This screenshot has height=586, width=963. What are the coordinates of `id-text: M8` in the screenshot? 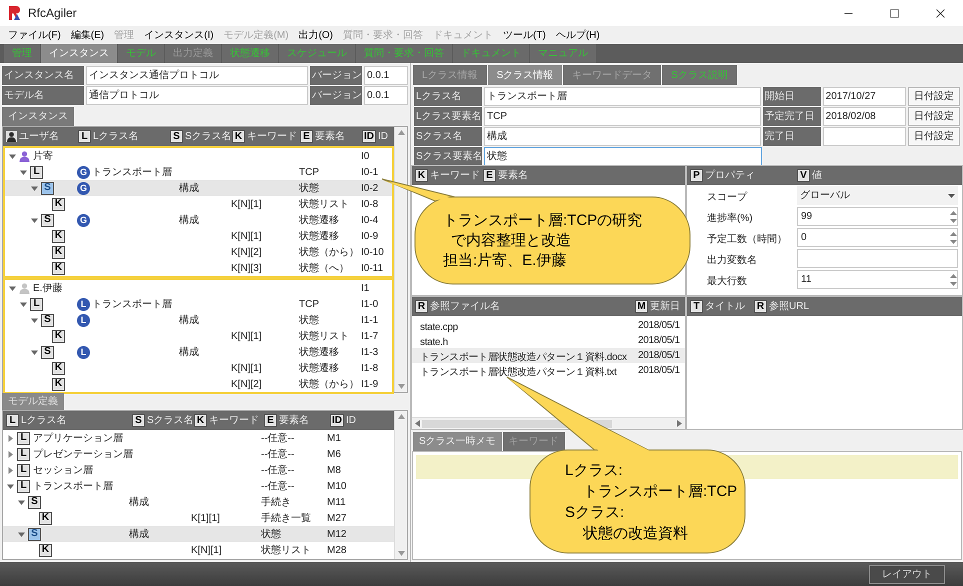 It's located at (334, 471).